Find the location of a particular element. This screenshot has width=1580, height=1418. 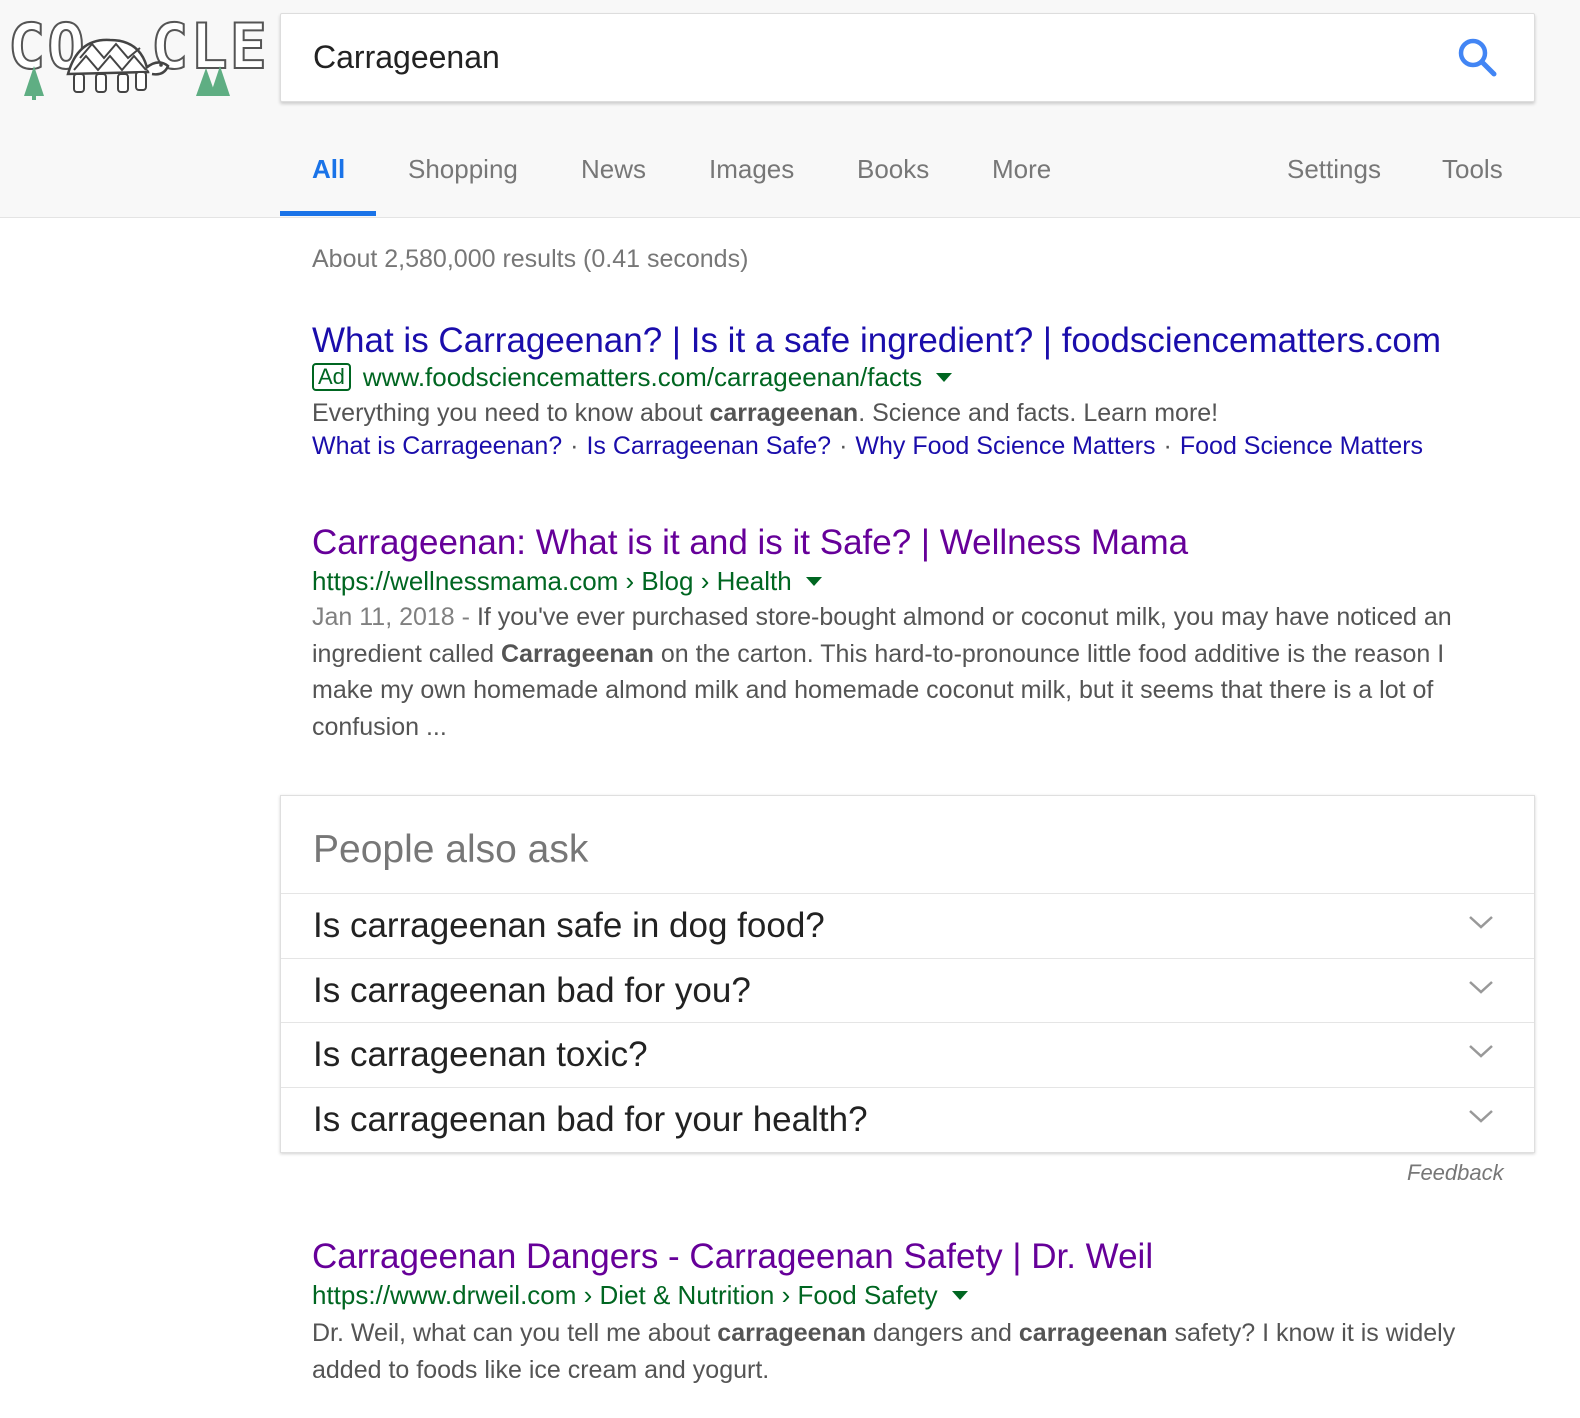

snippet-bold: Carrageenan is located at coordinates (577, 653).